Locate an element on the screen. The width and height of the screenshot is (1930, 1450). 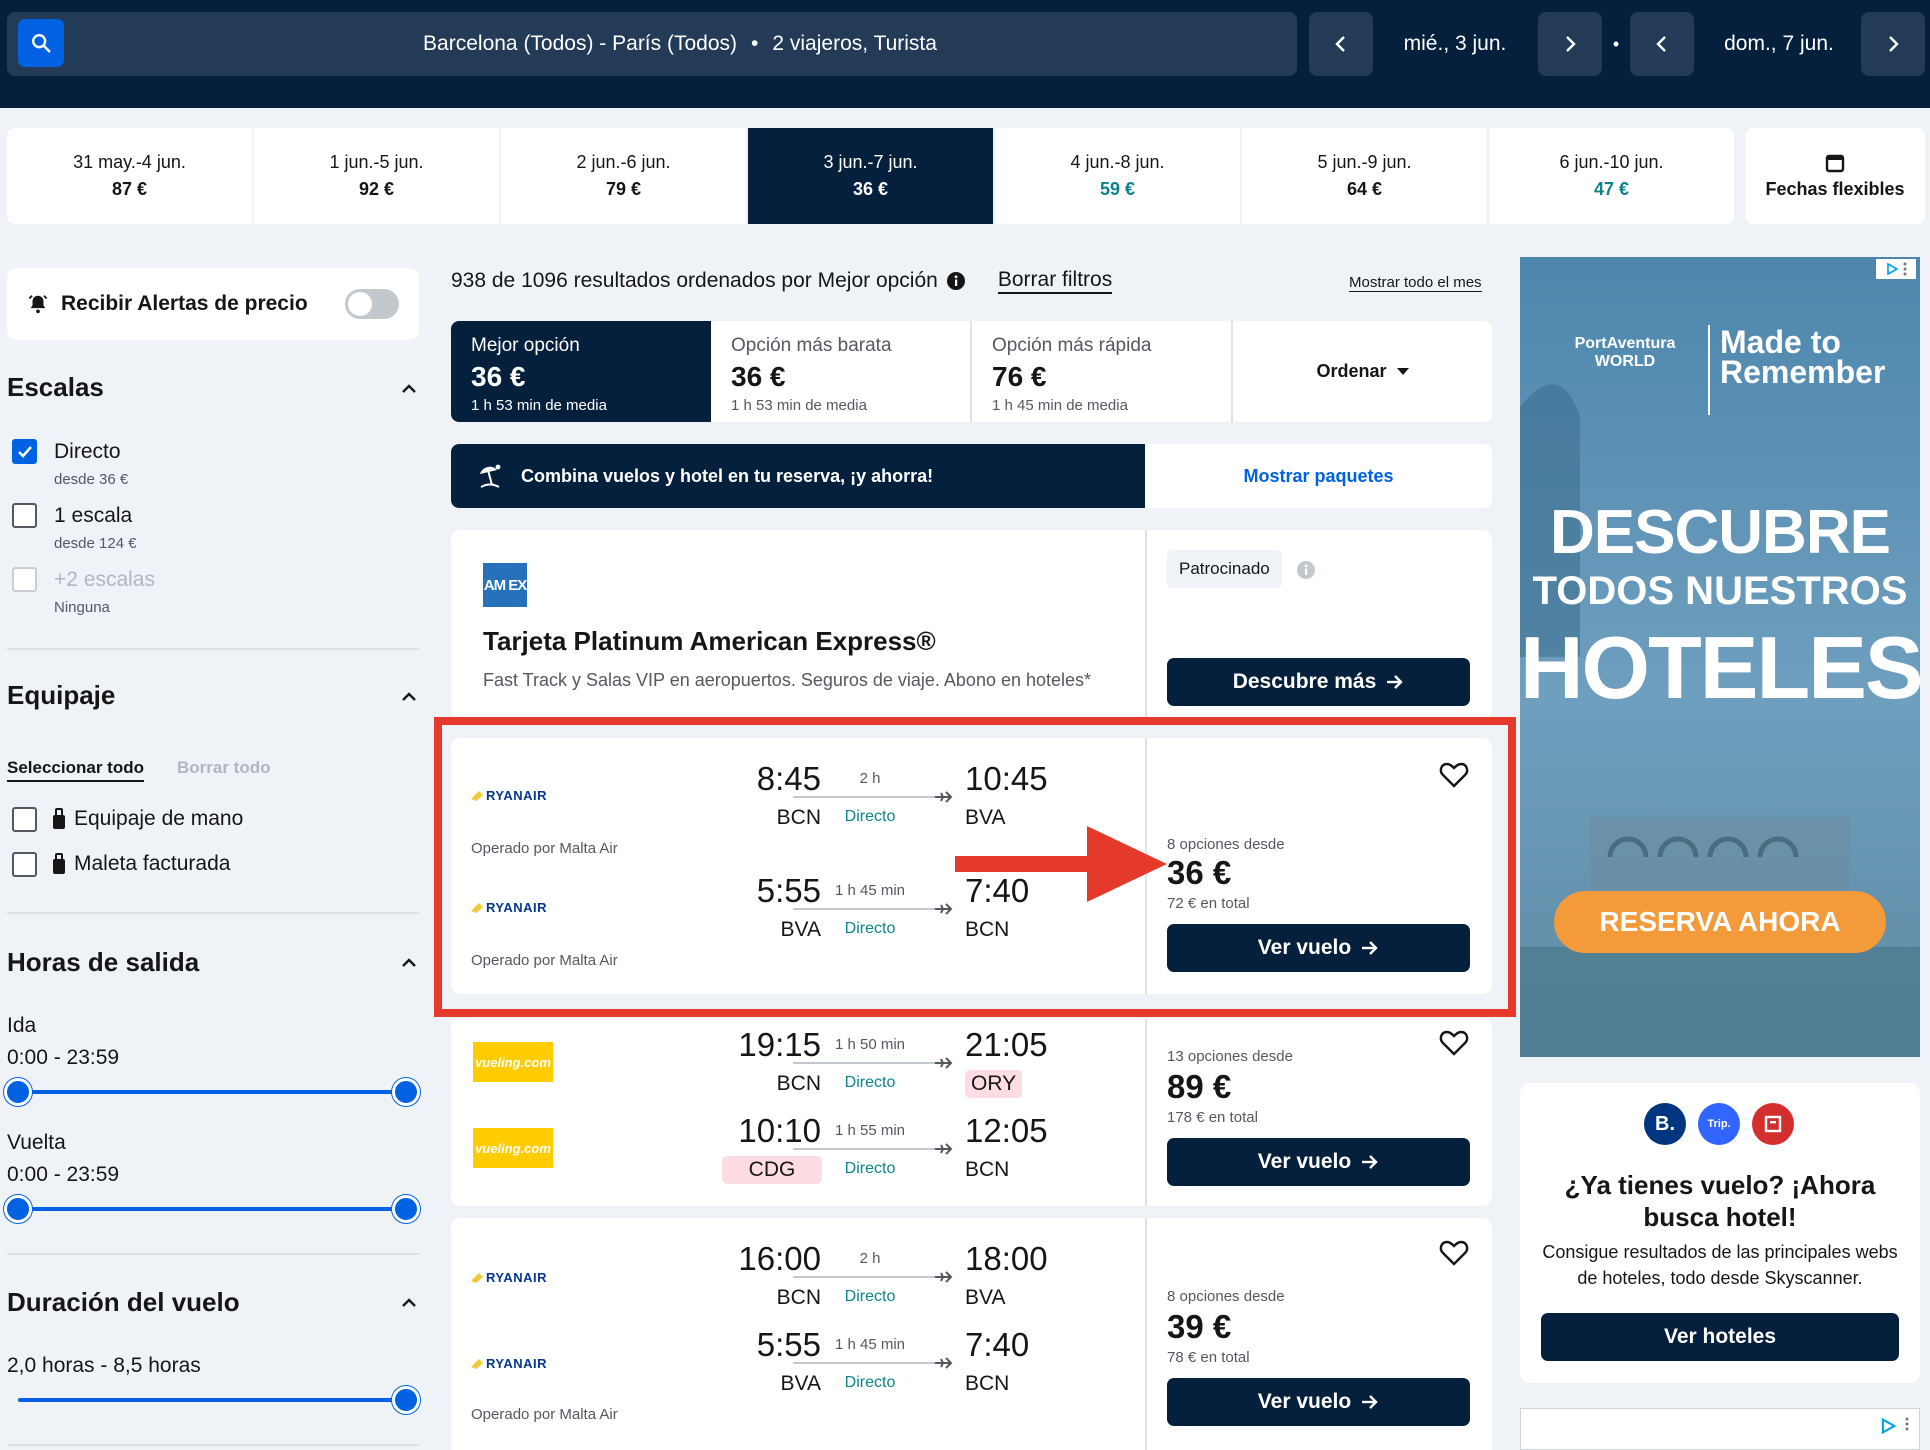
show-month-link: Mostrar todo el mes is located at coordinates (1415, 283).